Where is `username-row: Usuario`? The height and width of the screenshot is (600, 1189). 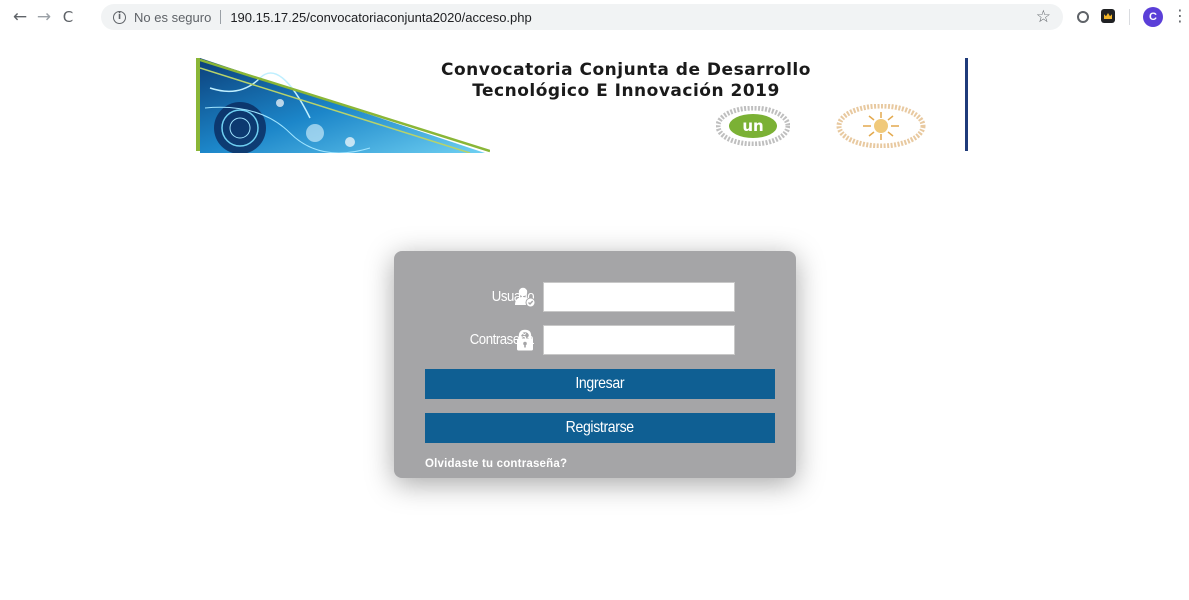 username-row: Usuario is located at coordinates (595, 297).